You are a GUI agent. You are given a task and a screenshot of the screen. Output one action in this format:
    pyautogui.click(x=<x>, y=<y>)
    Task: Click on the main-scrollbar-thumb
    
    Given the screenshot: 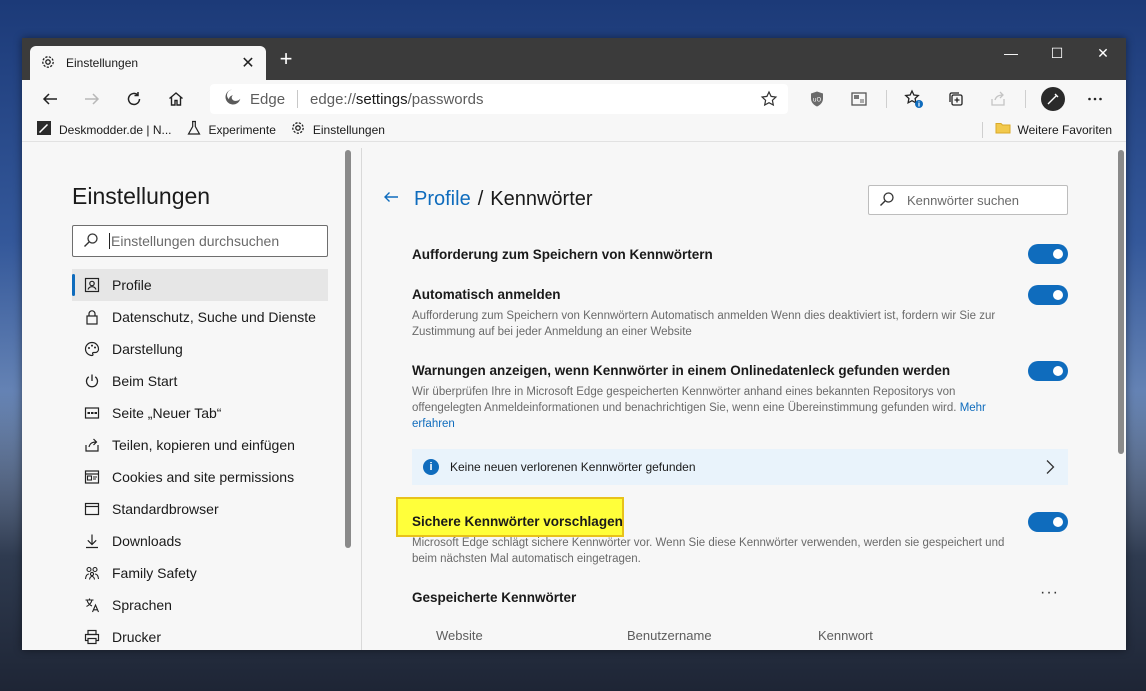 What is the action you would take?
    pyautogui.click(x=1121, y=302)
    